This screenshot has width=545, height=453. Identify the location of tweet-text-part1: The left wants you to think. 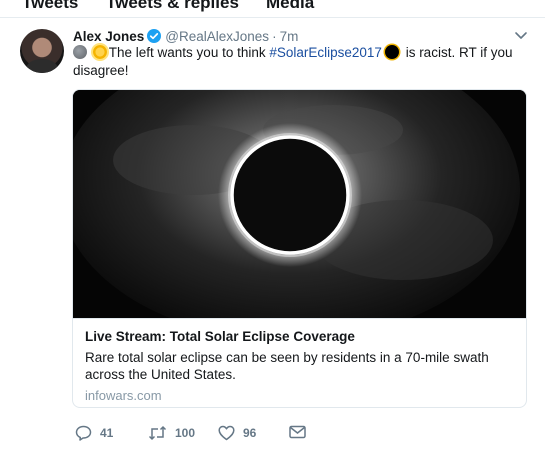
(189, 52).